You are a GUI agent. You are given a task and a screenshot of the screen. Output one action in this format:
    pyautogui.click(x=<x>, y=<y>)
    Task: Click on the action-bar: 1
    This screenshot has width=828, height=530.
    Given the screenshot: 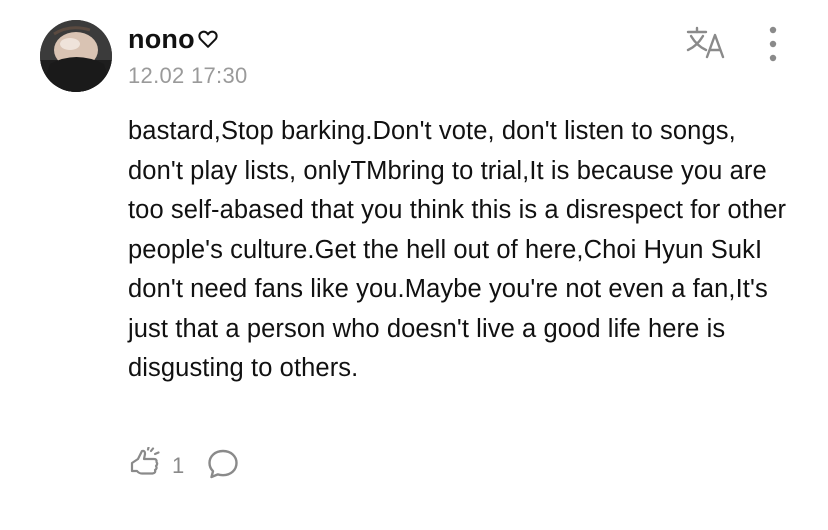 What is the action you would take?
    pyautogui.click(x=184, y=465)
    